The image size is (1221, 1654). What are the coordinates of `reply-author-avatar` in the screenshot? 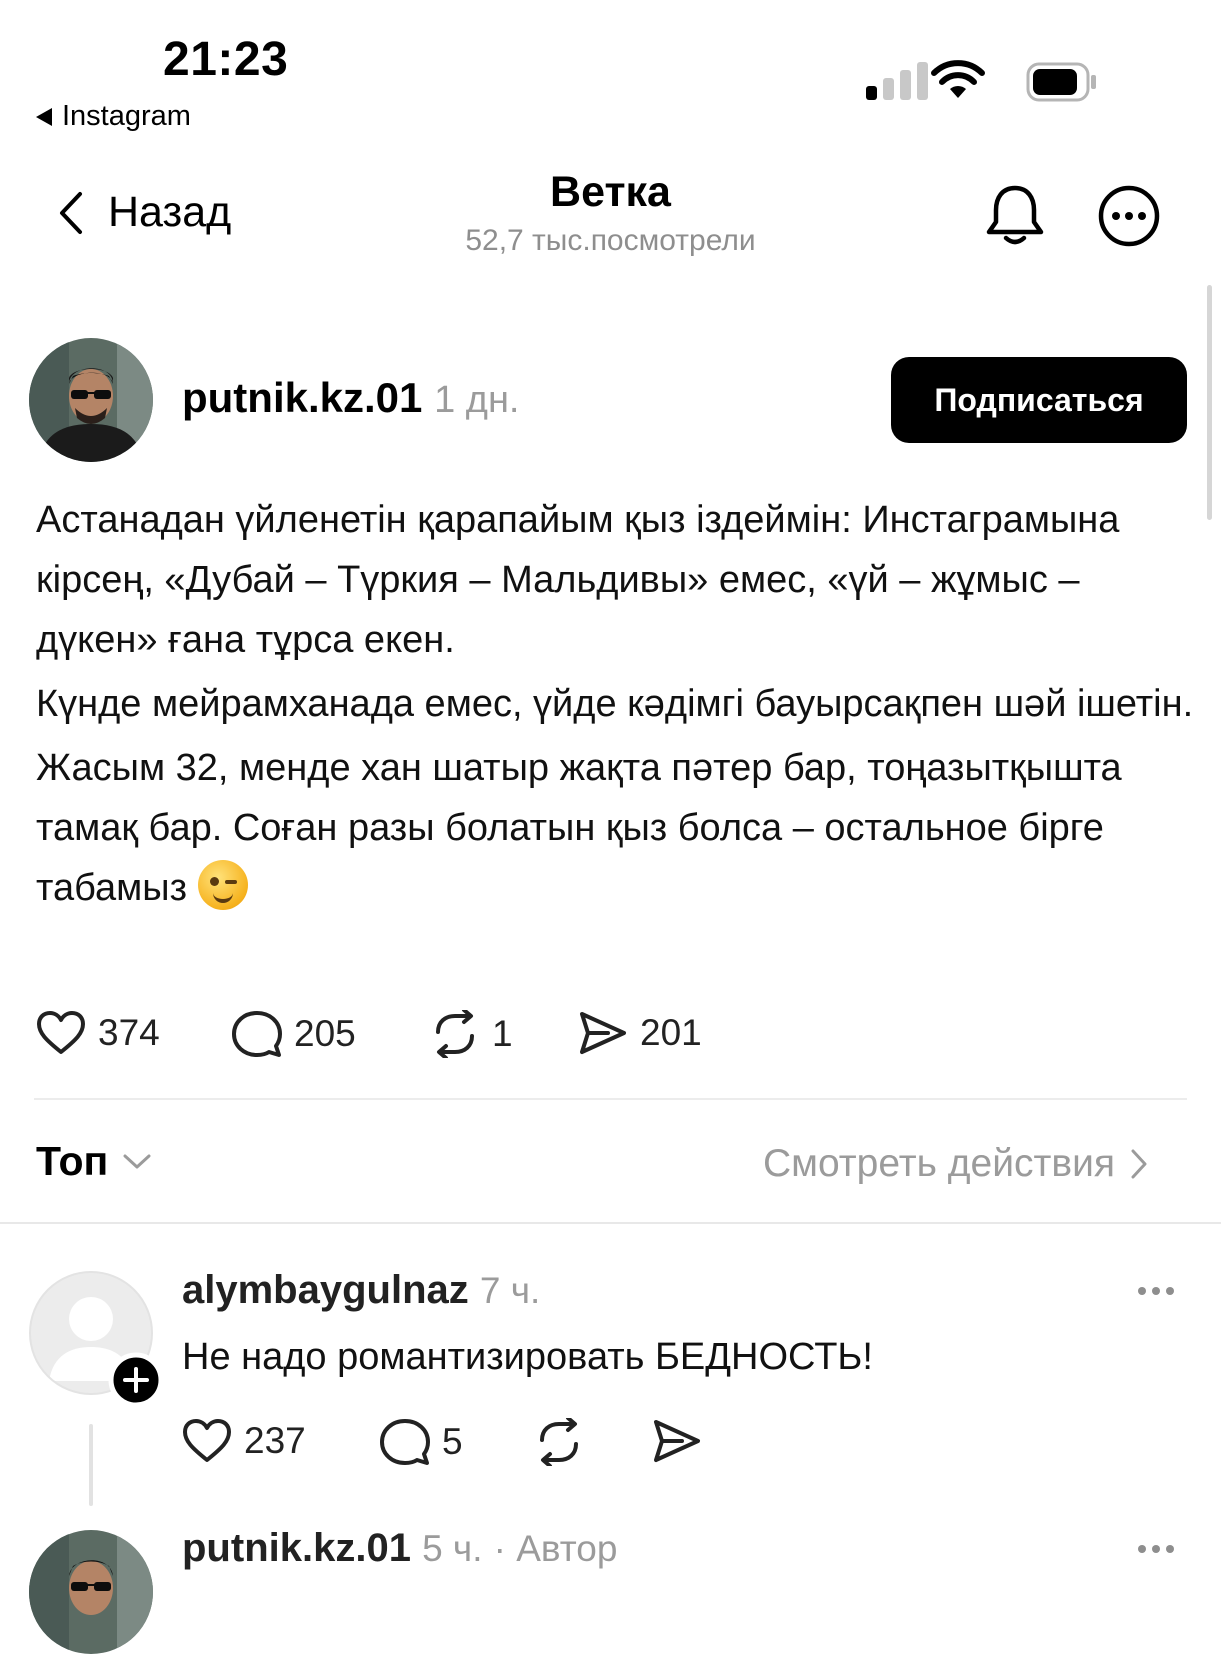 It's located at (91, 1592).